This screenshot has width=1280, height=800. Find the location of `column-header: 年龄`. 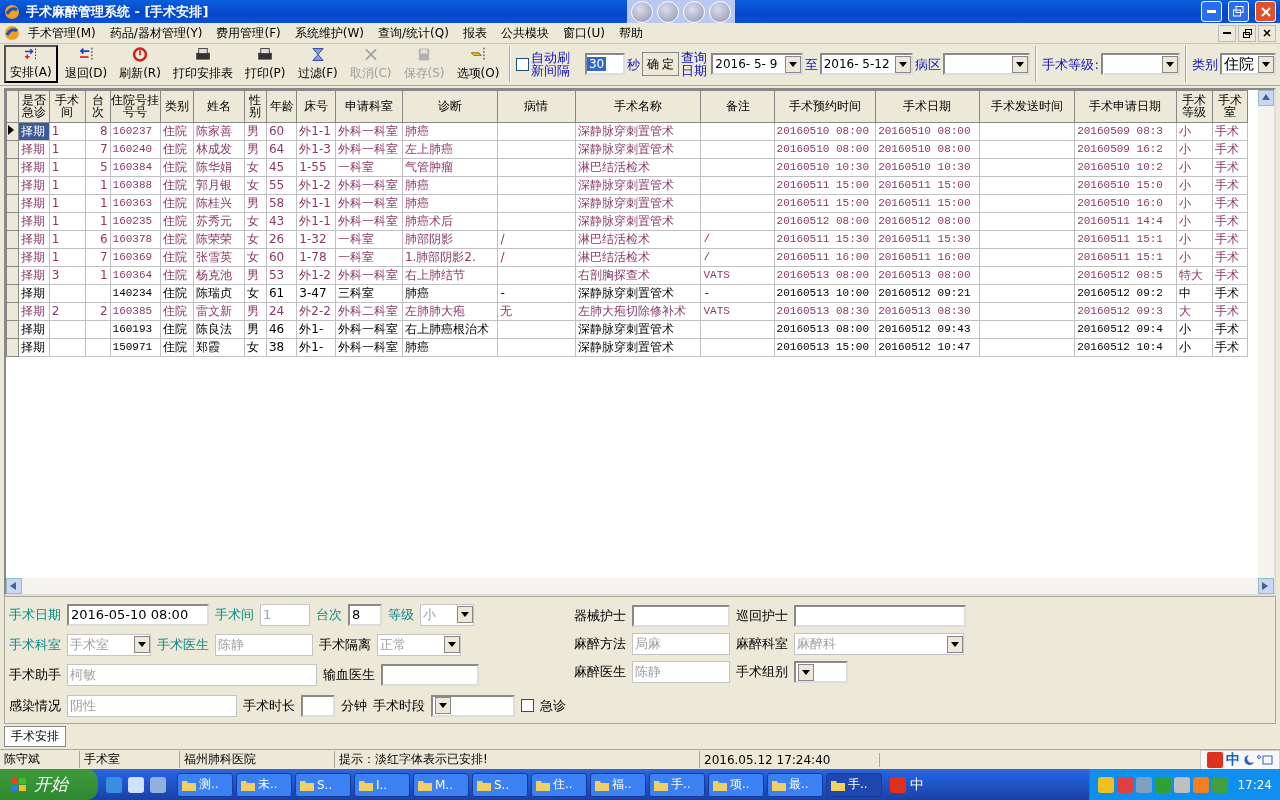

column-header: 年龄 is located at coordinates (281, 106).